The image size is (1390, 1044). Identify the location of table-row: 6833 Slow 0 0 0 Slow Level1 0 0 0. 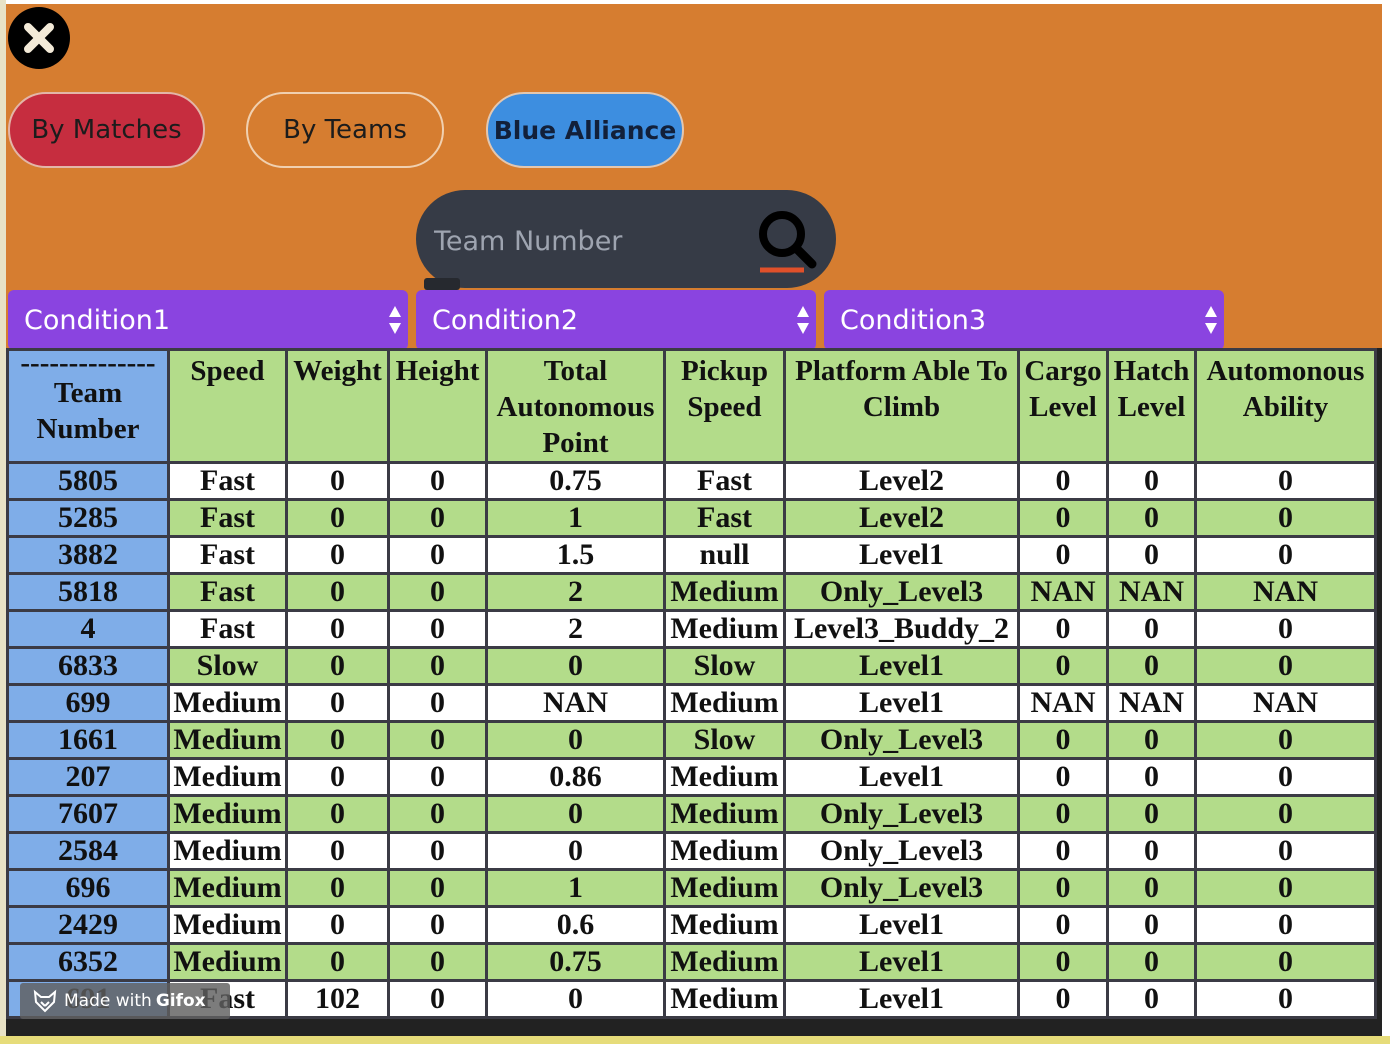
(691, 666).